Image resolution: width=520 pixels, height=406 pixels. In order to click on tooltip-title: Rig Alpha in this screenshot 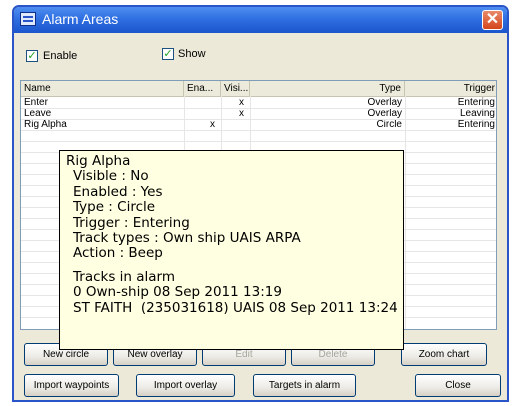, I will do `click(98, 161)`.